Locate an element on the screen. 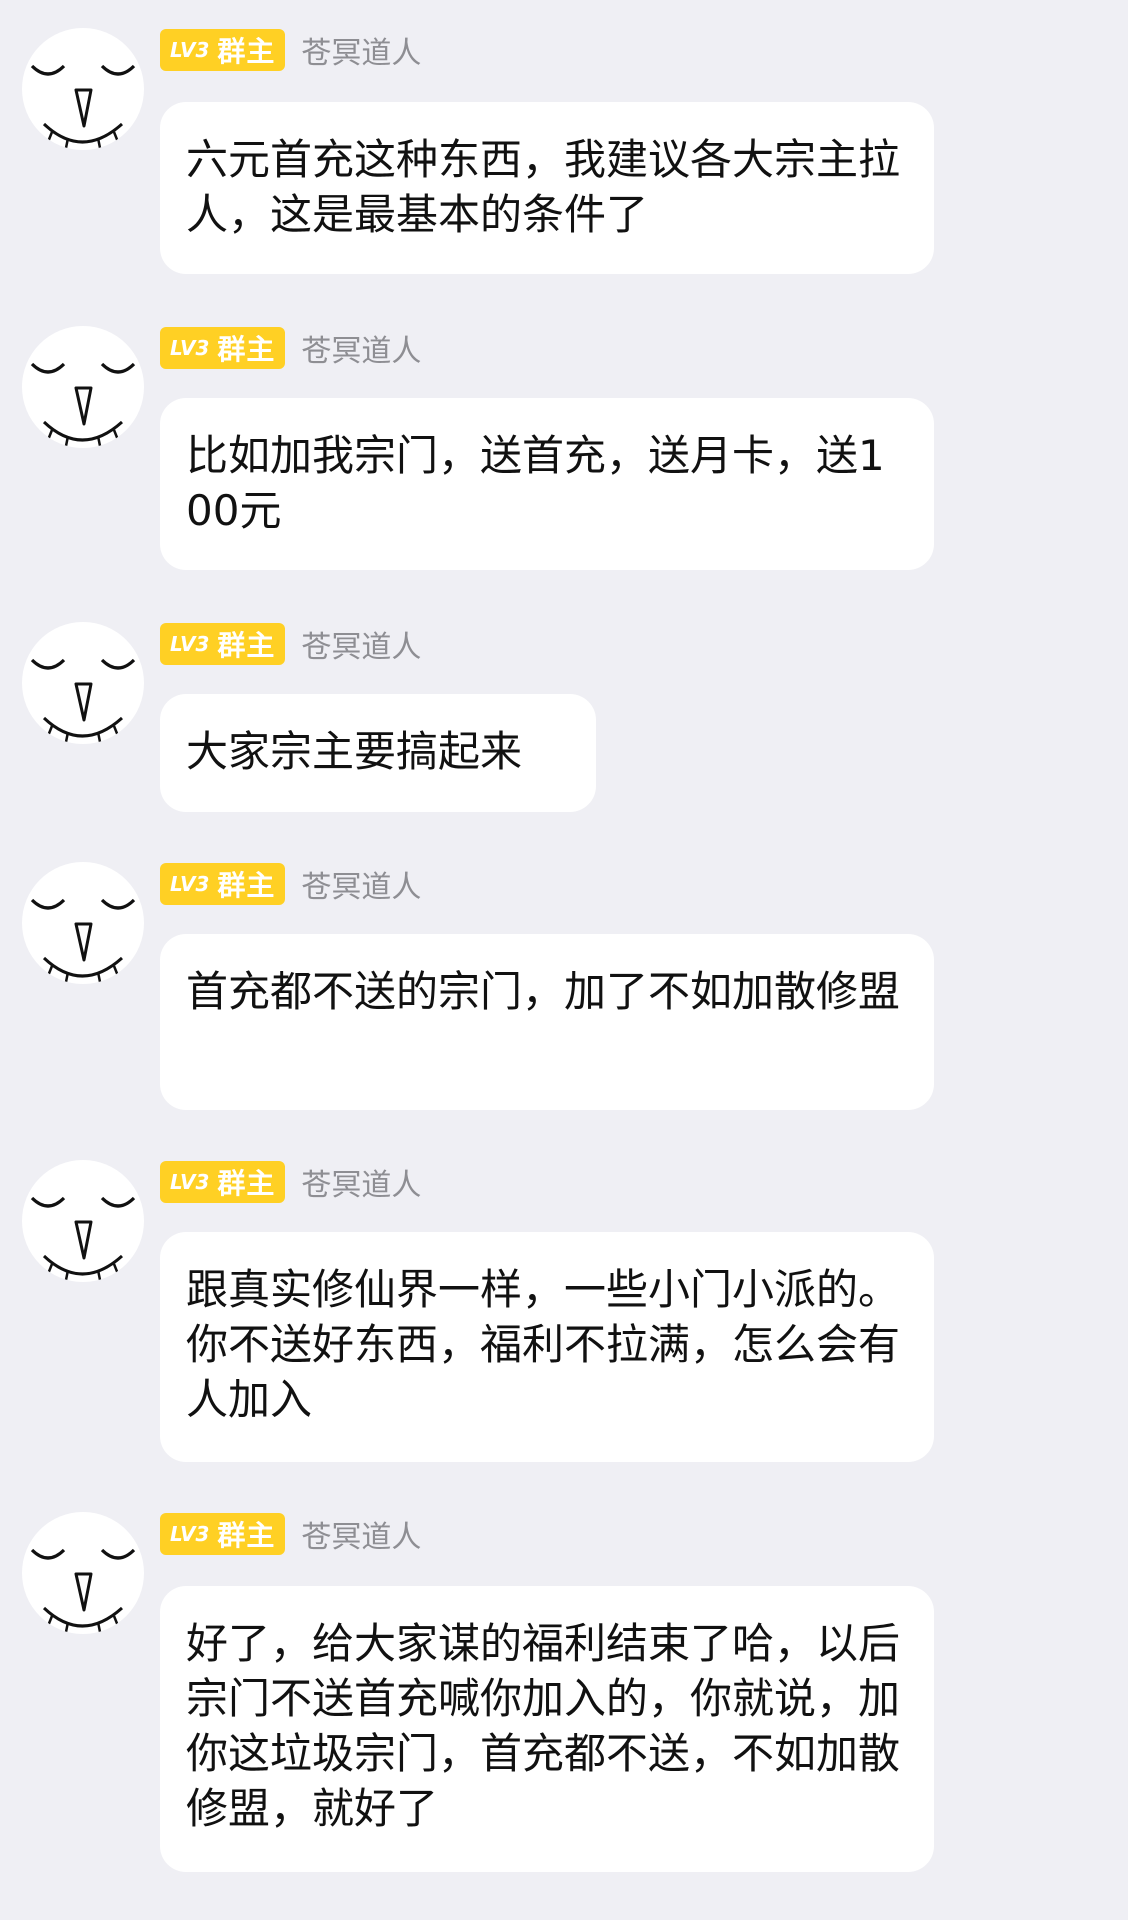 The width and height of the screenshot is (1128, 1920). message-bubble: 比如加我宗门，送首充，送月卡，送100元 is located at coordinates (547, 484).